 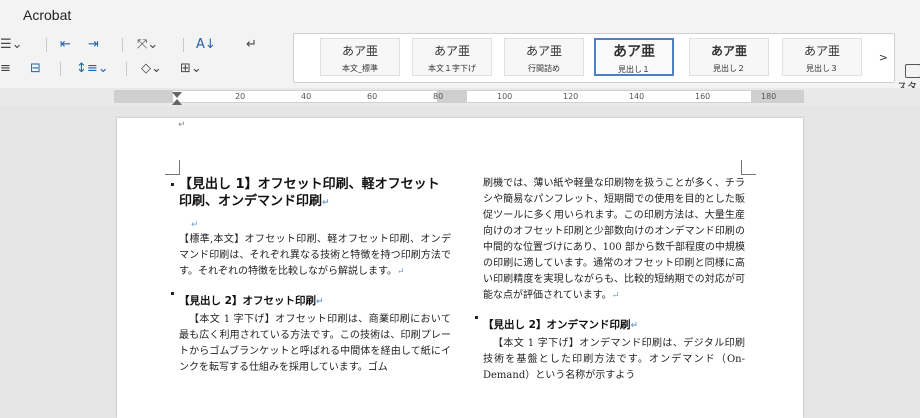 I want to click on style-tile-tight-spacing: あア亜 行間詰め, so click(x=544, y=57).